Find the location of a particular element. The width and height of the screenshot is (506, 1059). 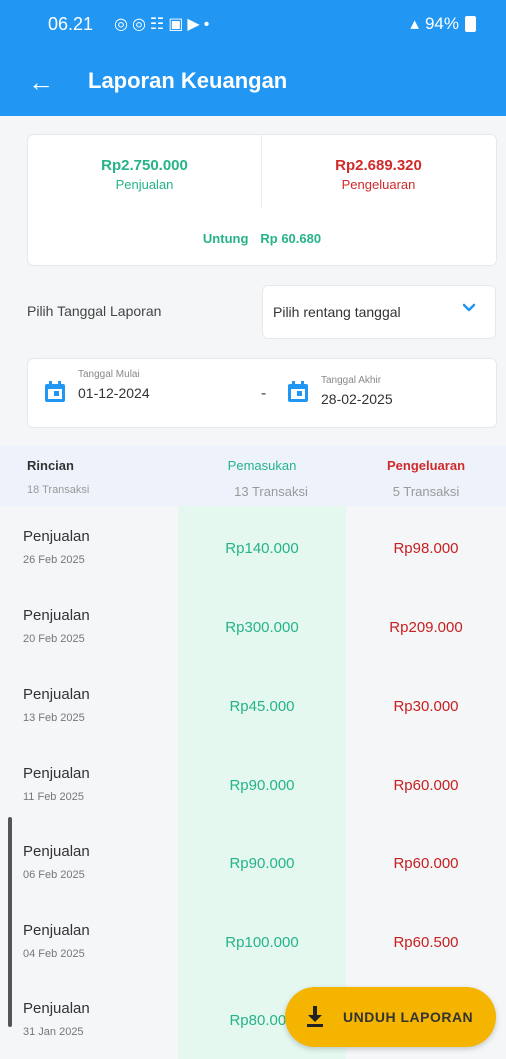

table-row: Penjualan 26 Feb 2025 Rp140.000 Rp98.000 is located at coordinates (253, 547).